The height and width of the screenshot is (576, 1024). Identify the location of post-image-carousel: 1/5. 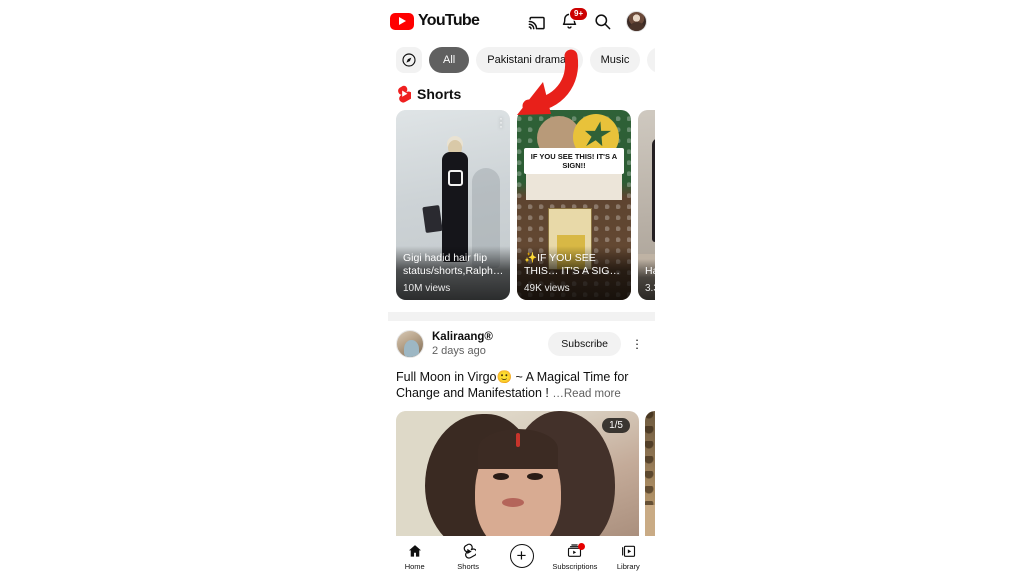
(525, 481).